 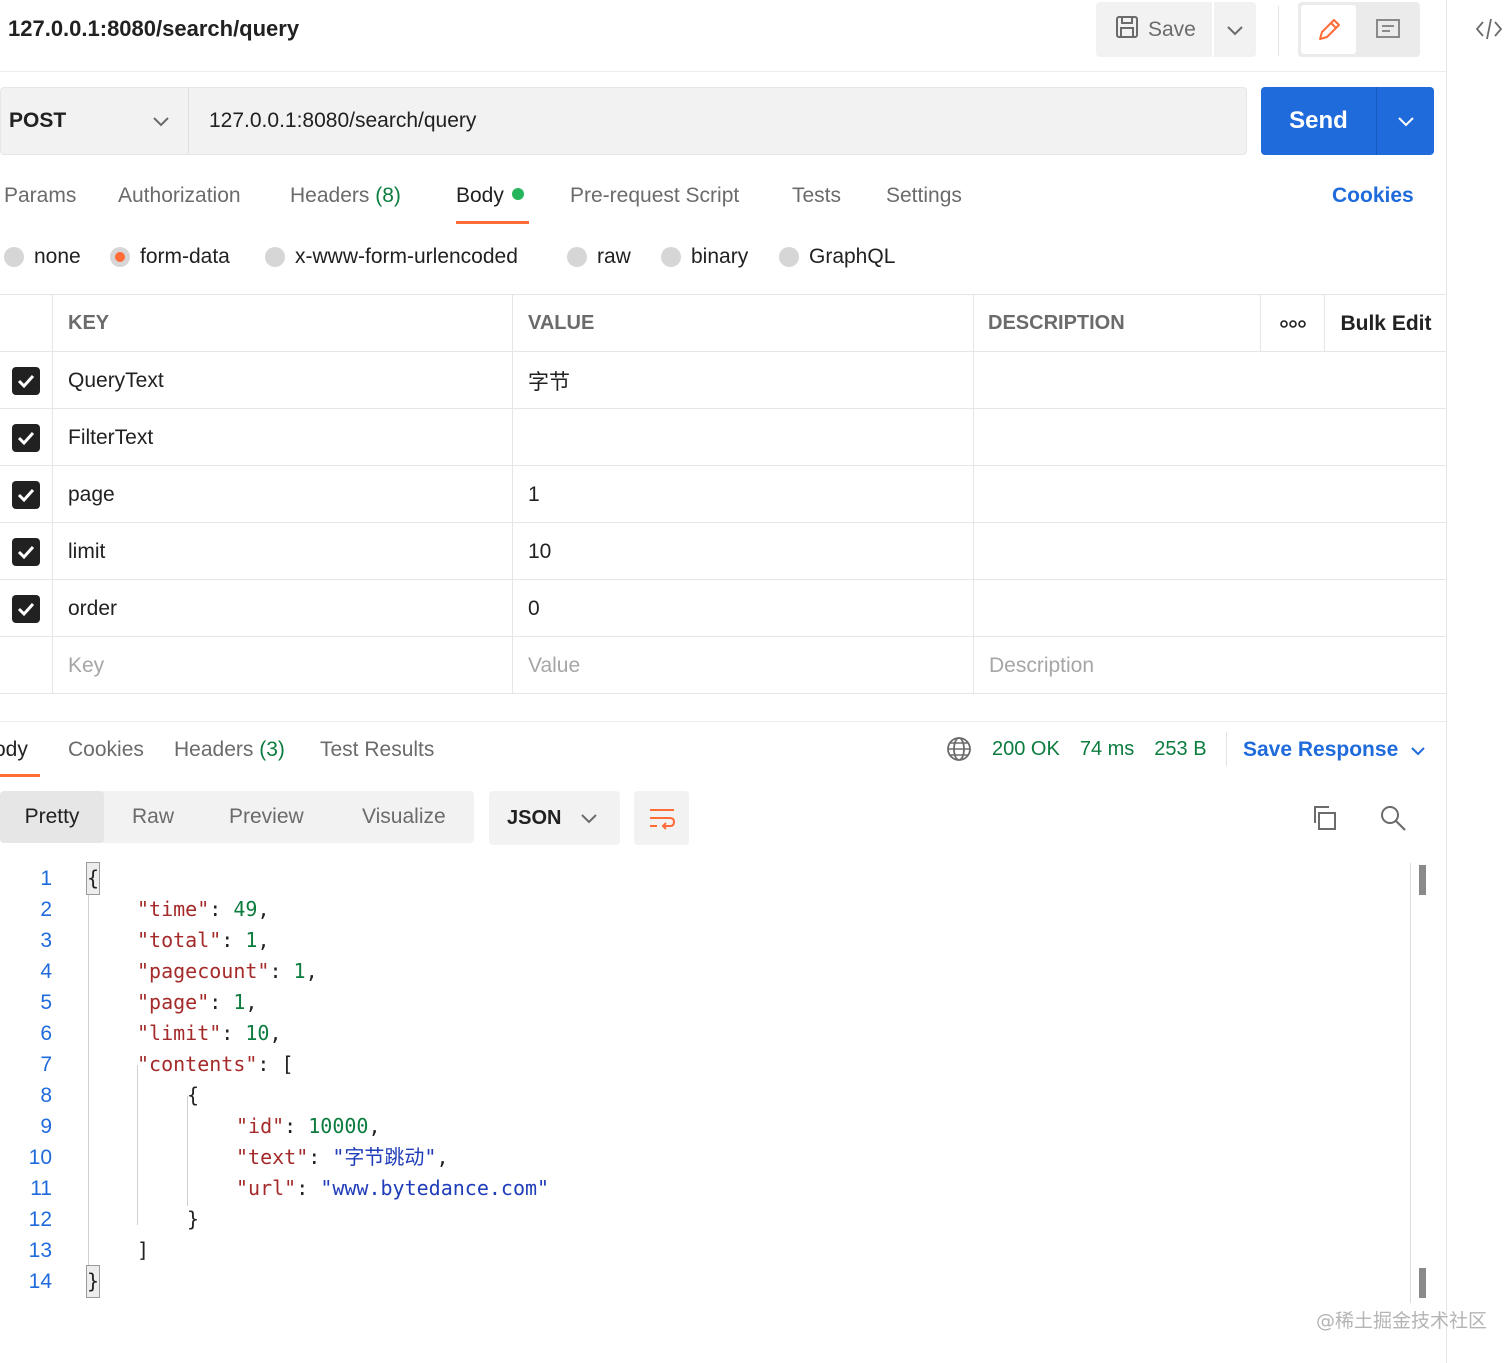 What do you see at coordinates (170, 257) in the screenshot?
I see `radio-form-data: form-data` at bounding box center [170, 257].